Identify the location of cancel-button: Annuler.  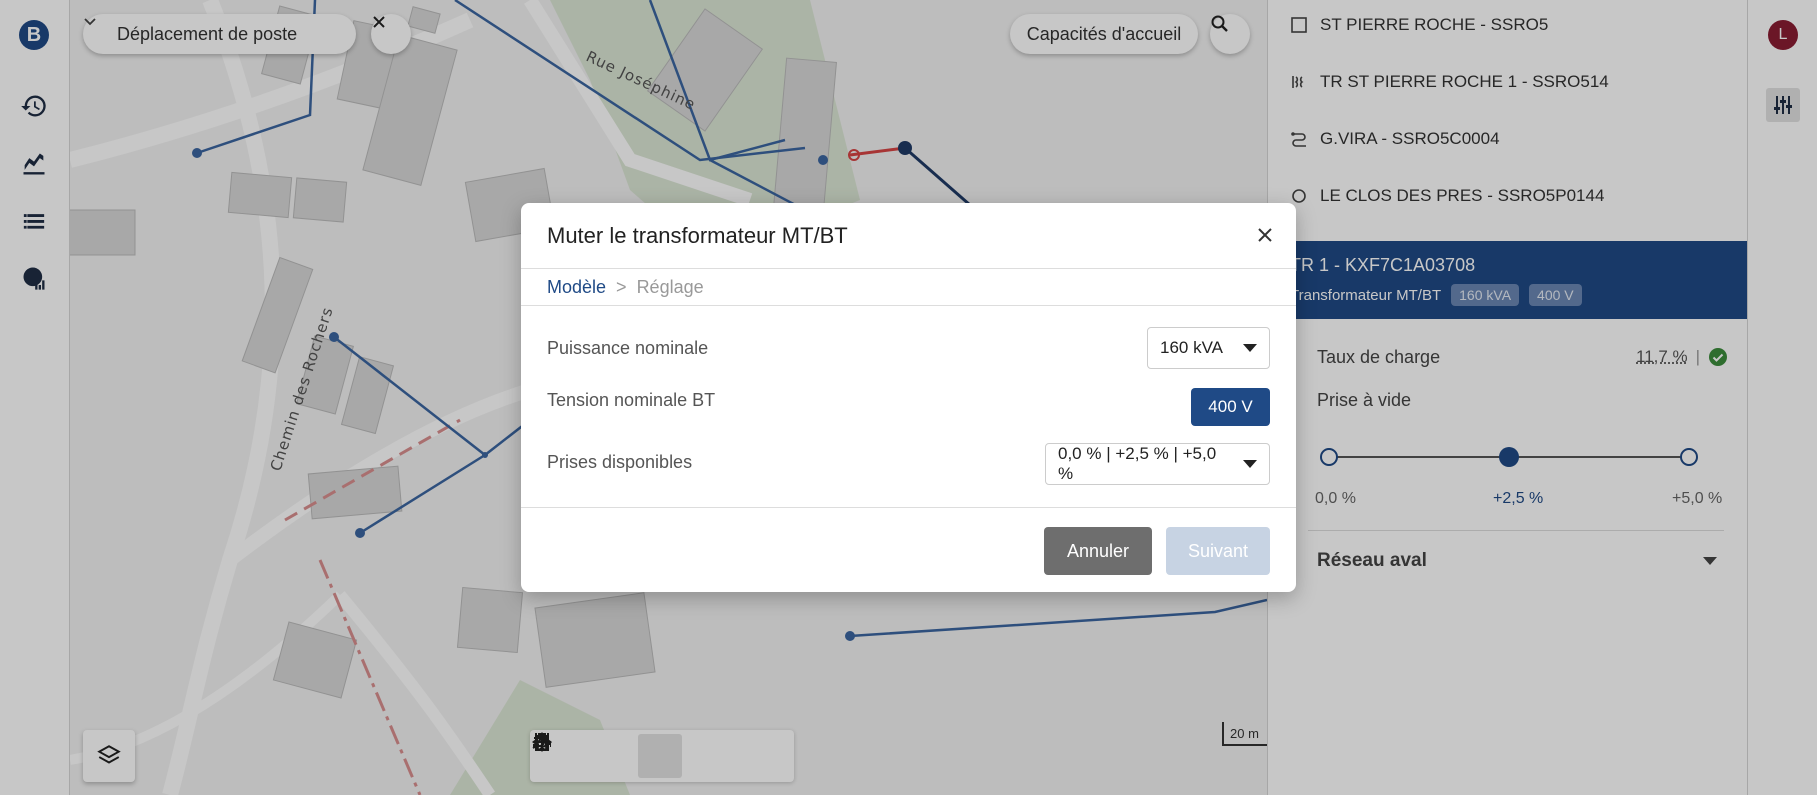
(1098, 551).